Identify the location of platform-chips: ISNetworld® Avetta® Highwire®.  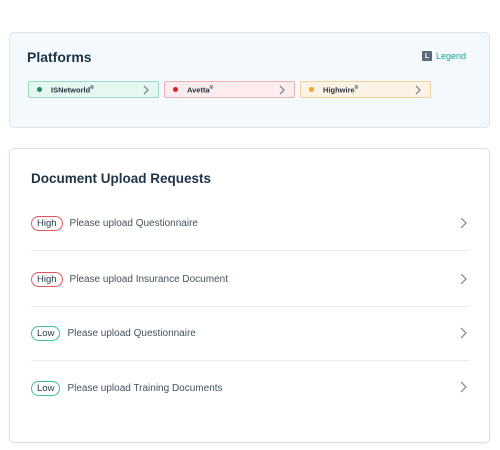
(229, 89).